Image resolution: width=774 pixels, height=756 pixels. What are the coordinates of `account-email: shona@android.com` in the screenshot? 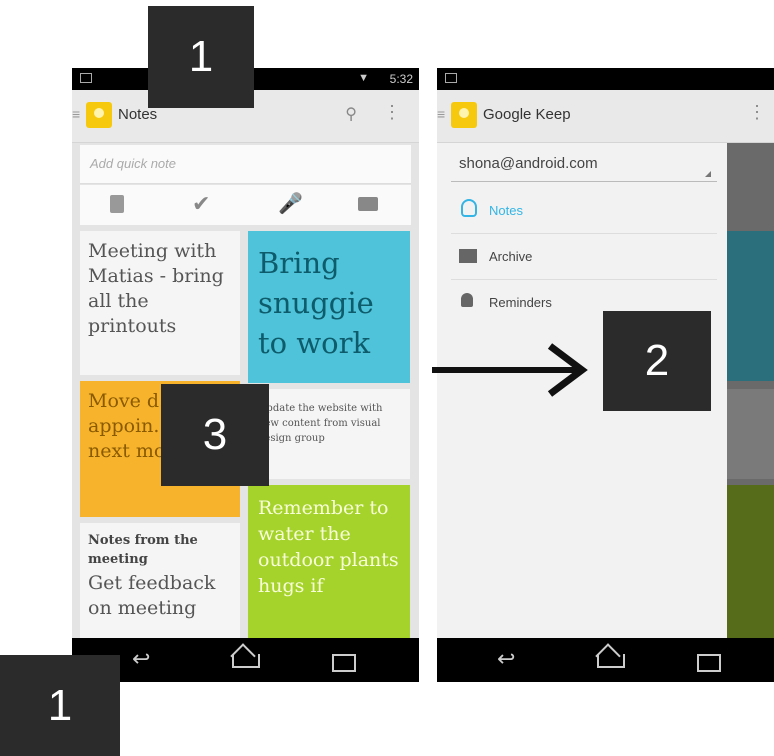 It's located at (528, 163).